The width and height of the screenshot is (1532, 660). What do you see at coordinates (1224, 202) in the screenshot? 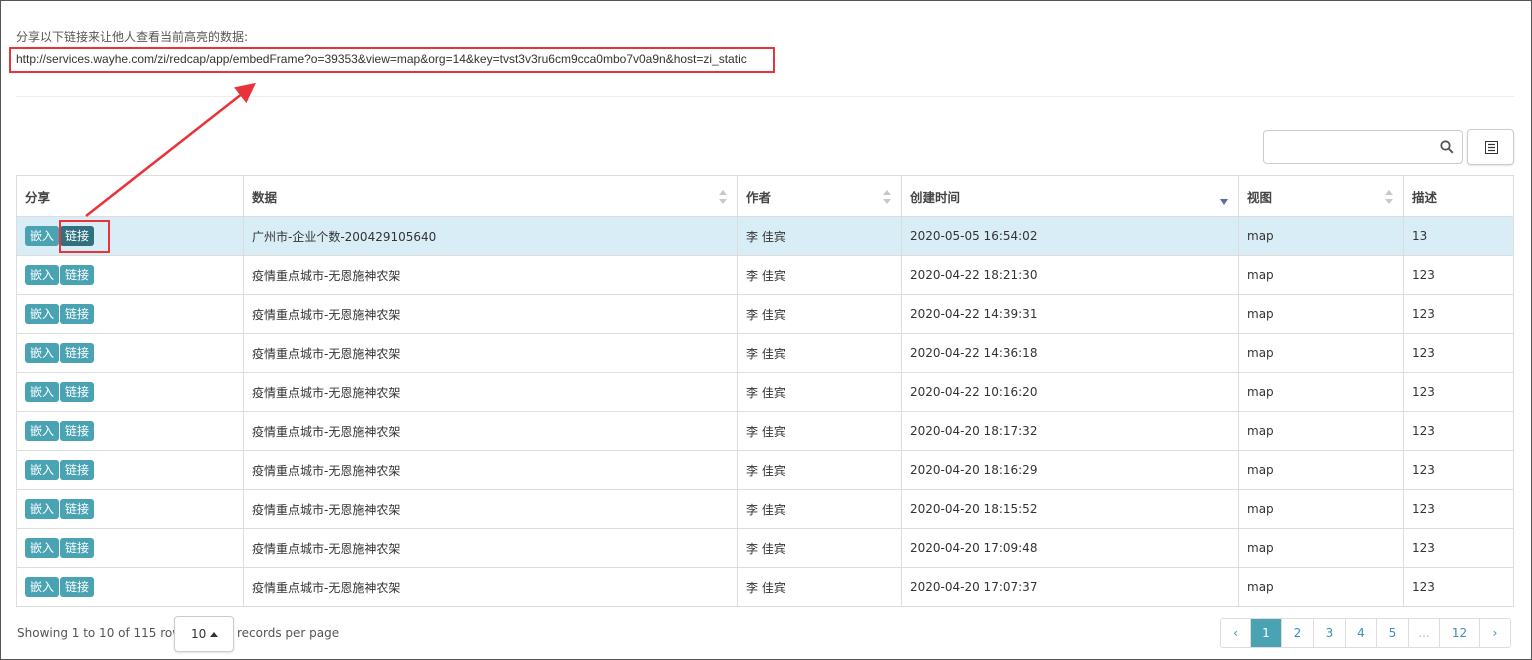
I see `sort-desc-icon` at bounding box center [1224, 202].